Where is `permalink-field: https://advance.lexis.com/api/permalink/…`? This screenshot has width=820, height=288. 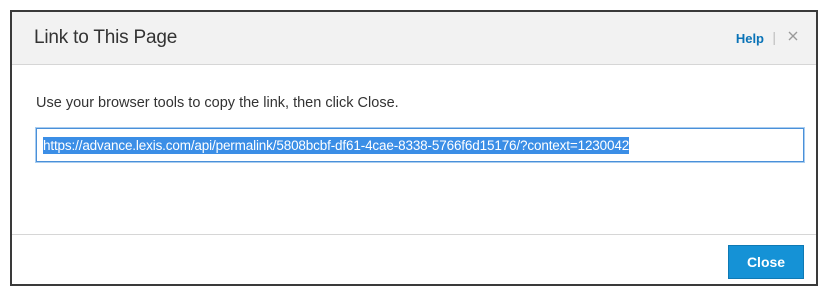 permalink-field: https://advance.lexis.com/api/permalink/… is located at coordinates (420, 145).